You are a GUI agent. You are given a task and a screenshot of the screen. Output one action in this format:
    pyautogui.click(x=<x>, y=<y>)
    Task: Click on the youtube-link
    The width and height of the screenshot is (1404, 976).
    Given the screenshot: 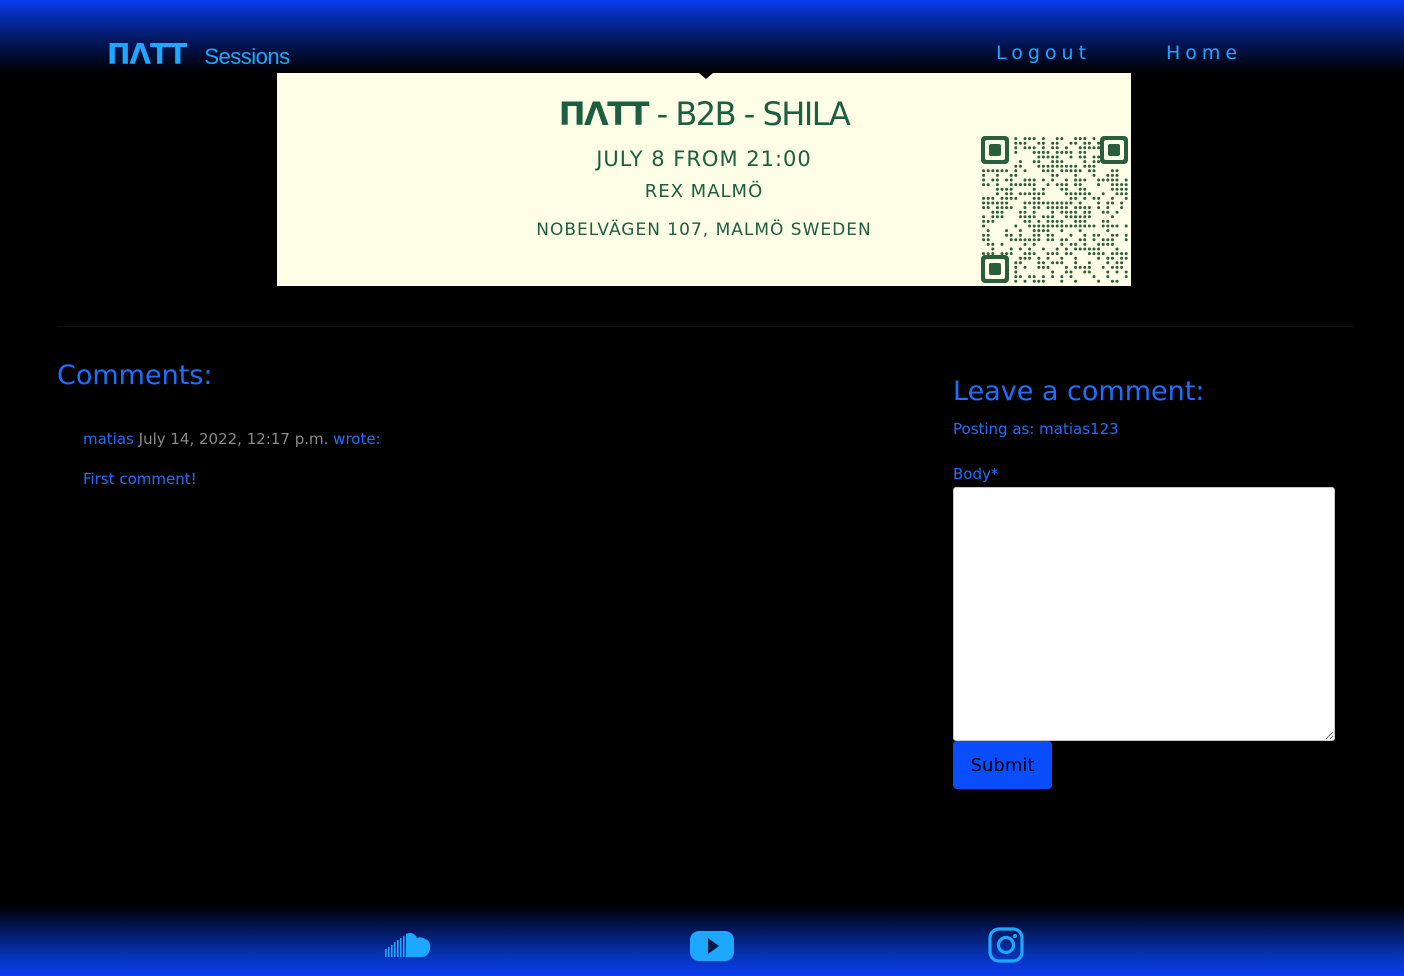 What is the action you would take?
    pyautogui.click(x=712, y=945)
    